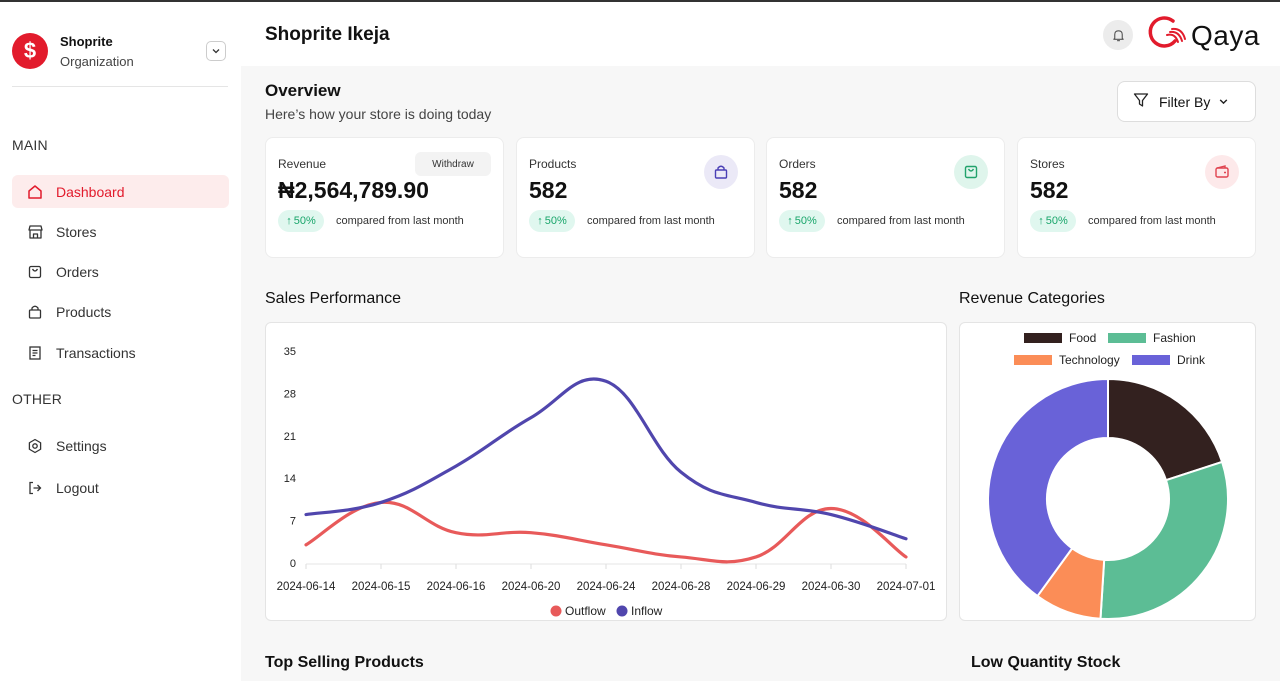 This screenshot has height=681, width=1280. What do you see at coordinates (831, 587) in the screenshot?
I see `x-tick-label: 2024-06-30` at bounding box center [831, 587].